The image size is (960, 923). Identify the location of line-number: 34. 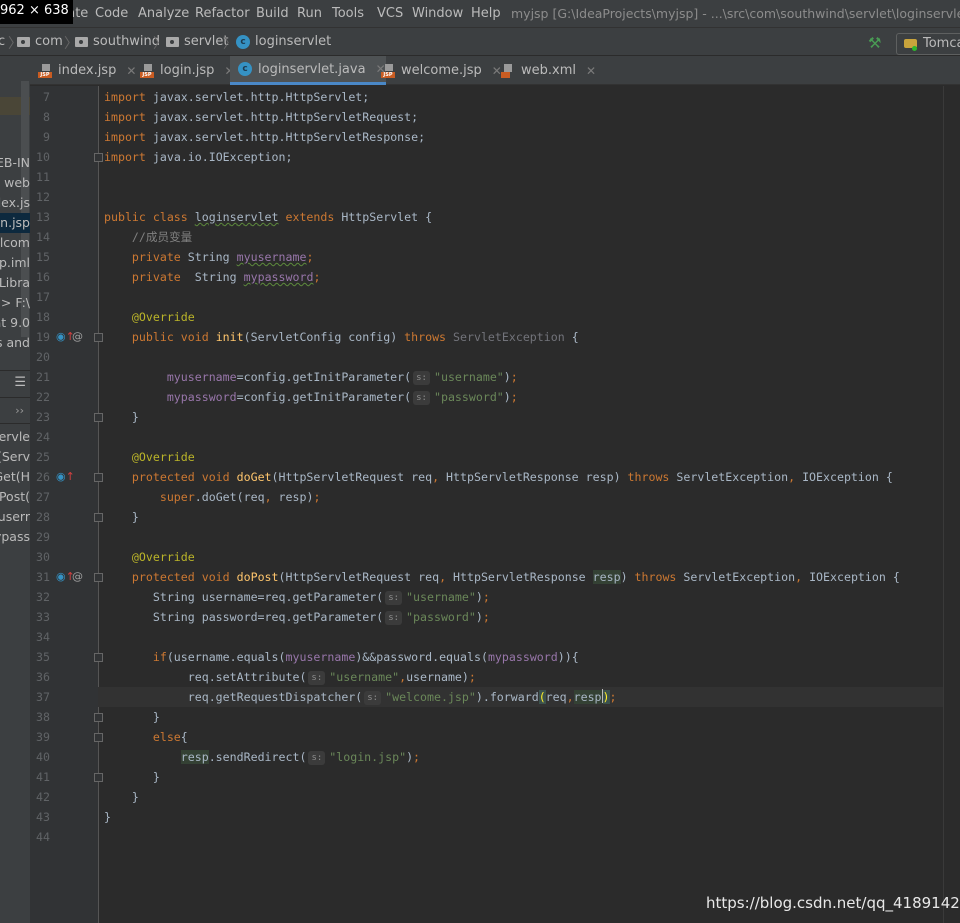
(43, 637).